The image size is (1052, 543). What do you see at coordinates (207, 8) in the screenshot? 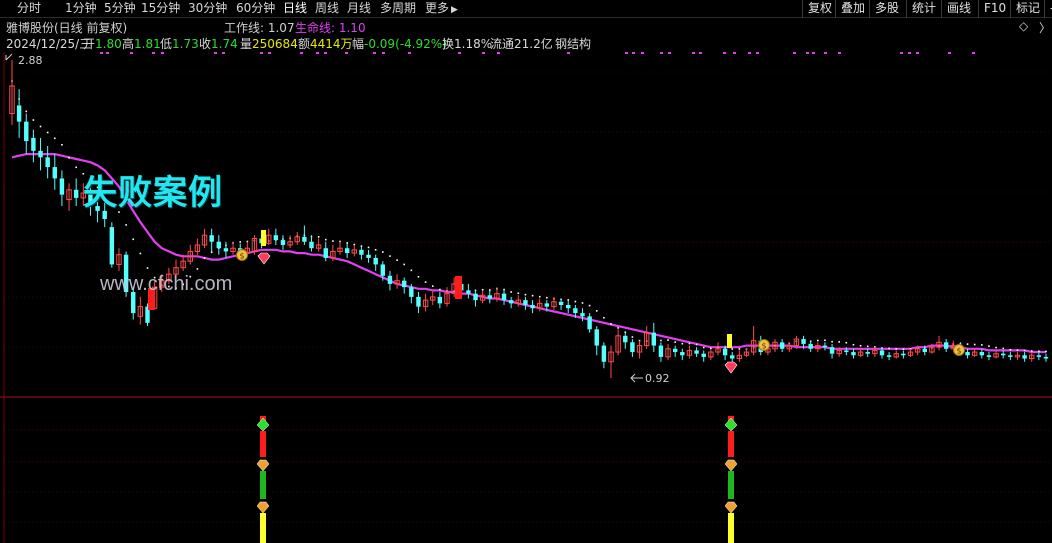
I see `period-tab-30min: 30分钟` at bounding box center [207, 8].